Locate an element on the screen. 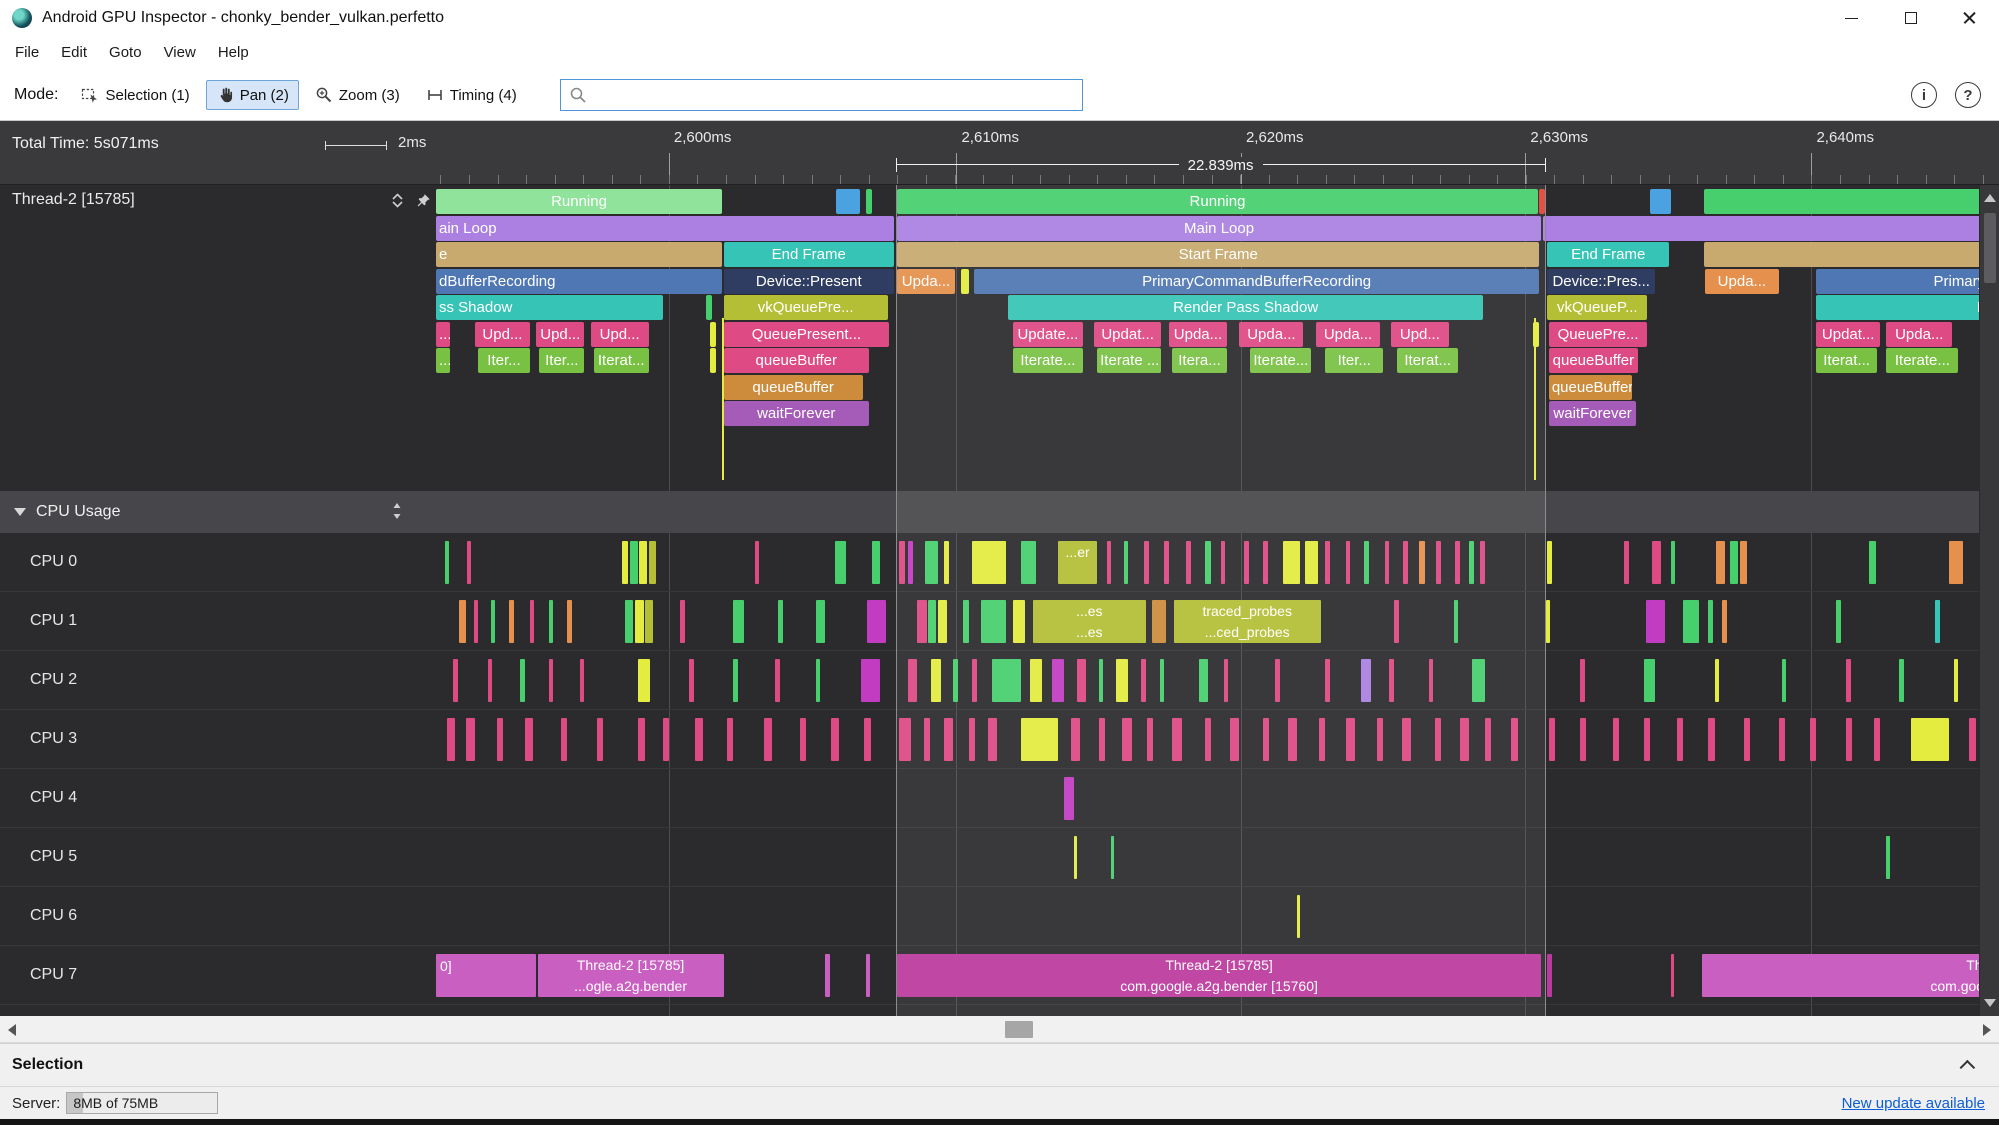  slice-main-loop is located at coordinates (1770, 228).